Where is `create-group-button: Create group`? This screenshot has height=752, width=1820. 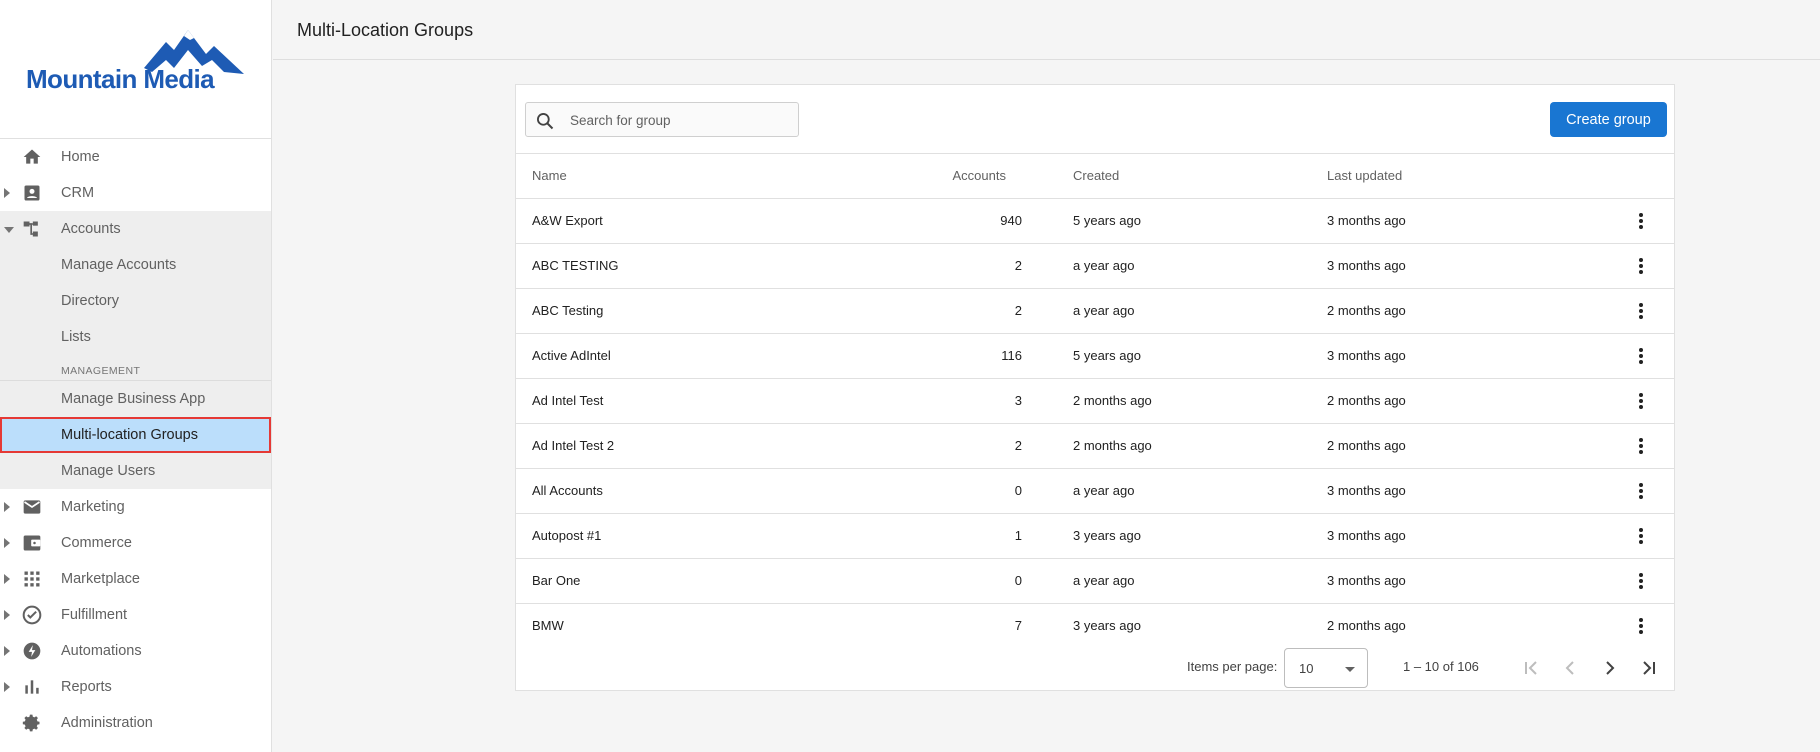
create-group-button: Create group is located at coordinates (1608, 119).